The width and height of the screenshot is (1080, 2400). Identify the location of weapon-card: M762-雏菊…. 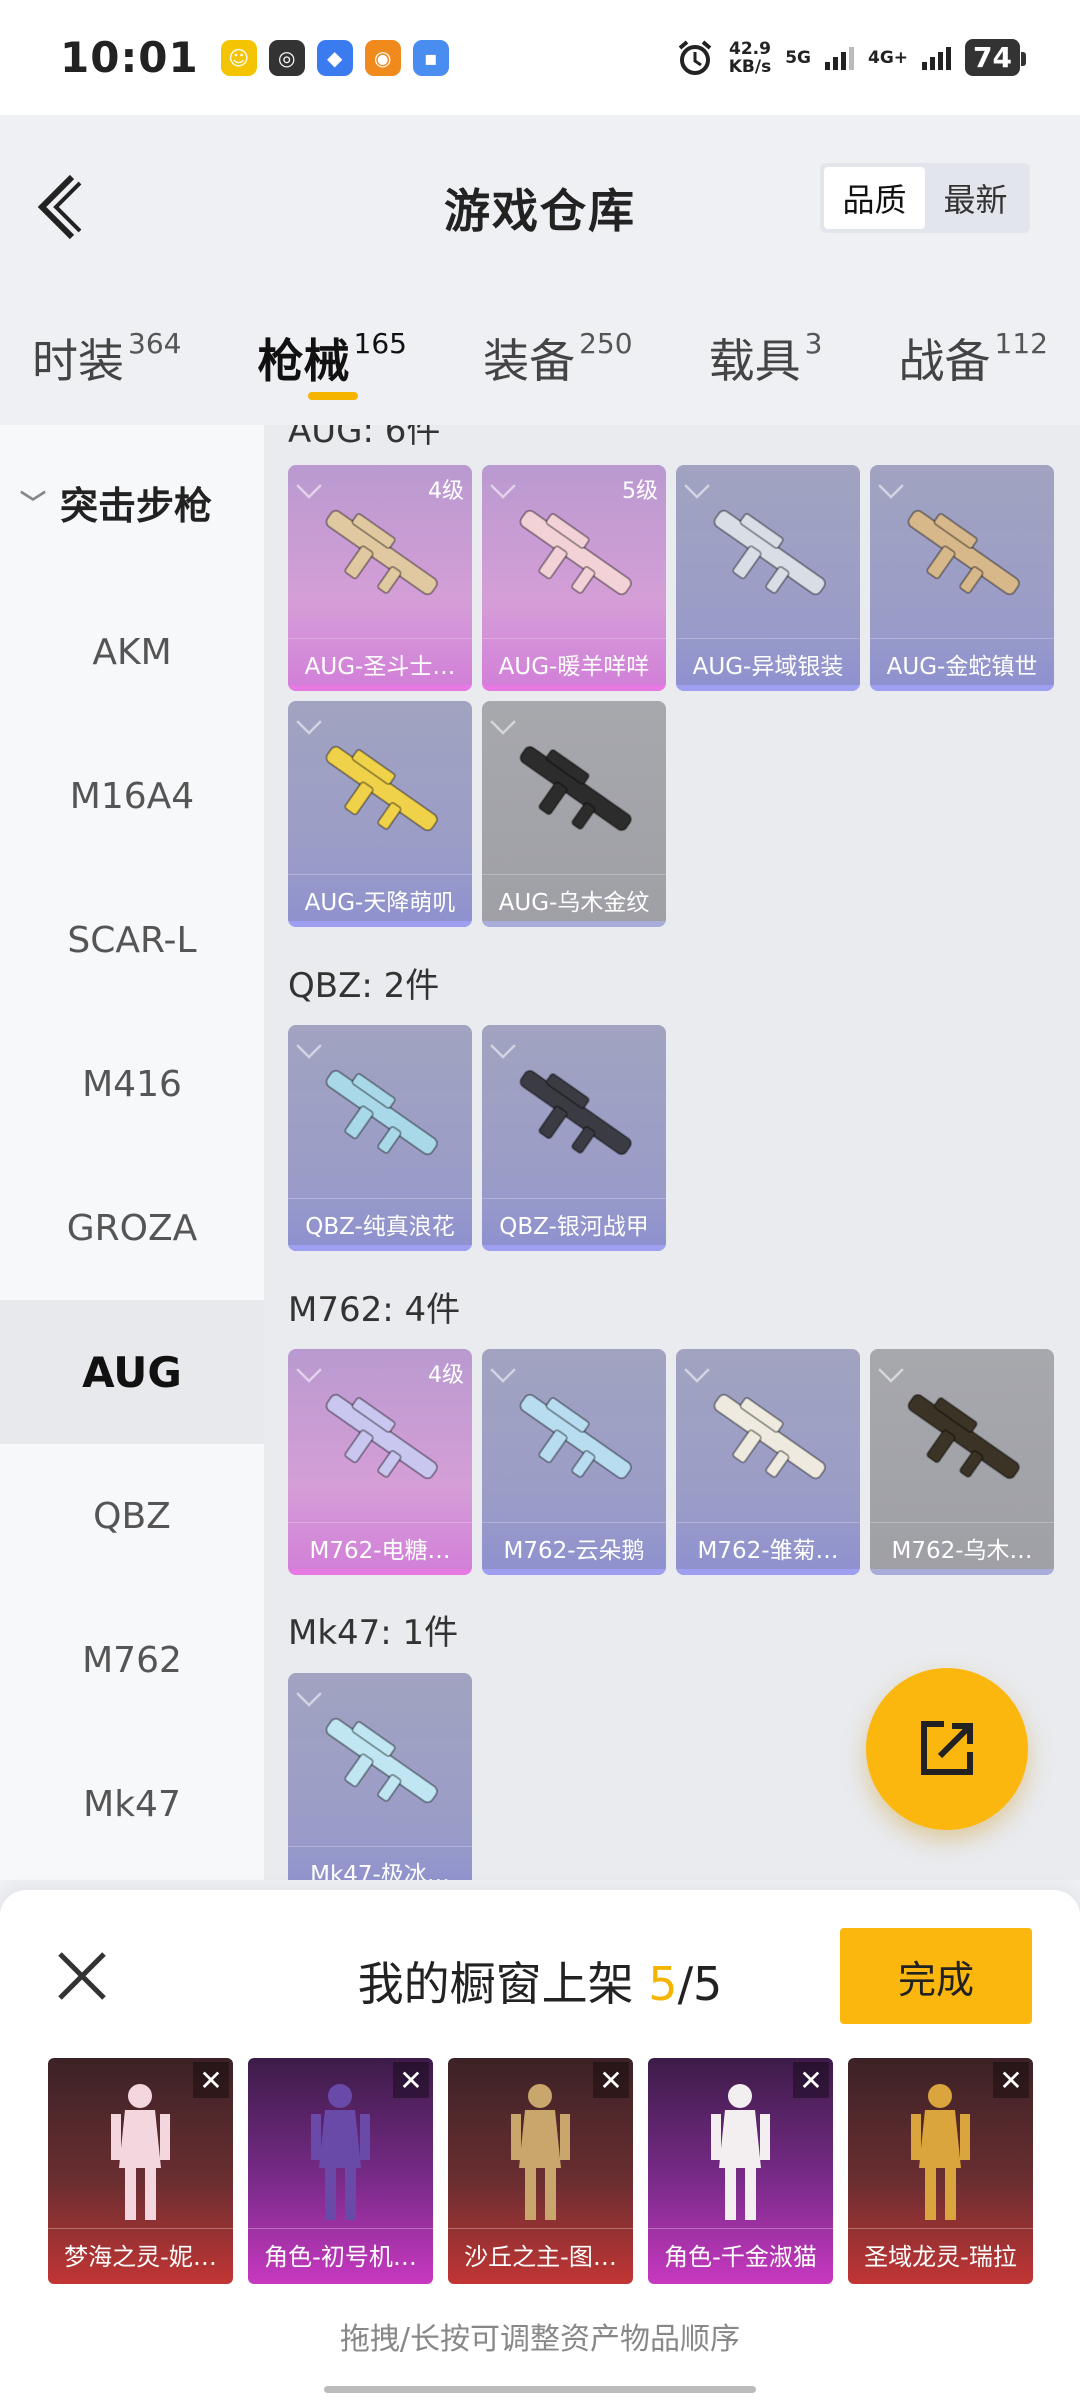
(768, 1462).